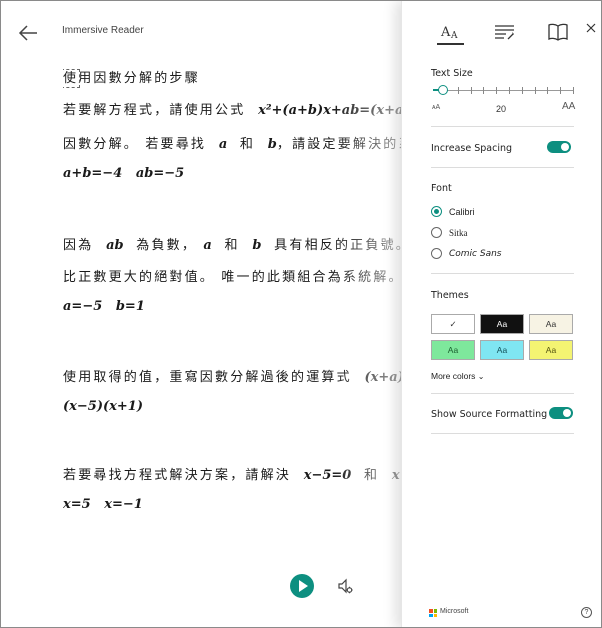 This screenshot has height=628, width=602. I want to click on math-line: (x−5)(x+1), so click(103, 406).